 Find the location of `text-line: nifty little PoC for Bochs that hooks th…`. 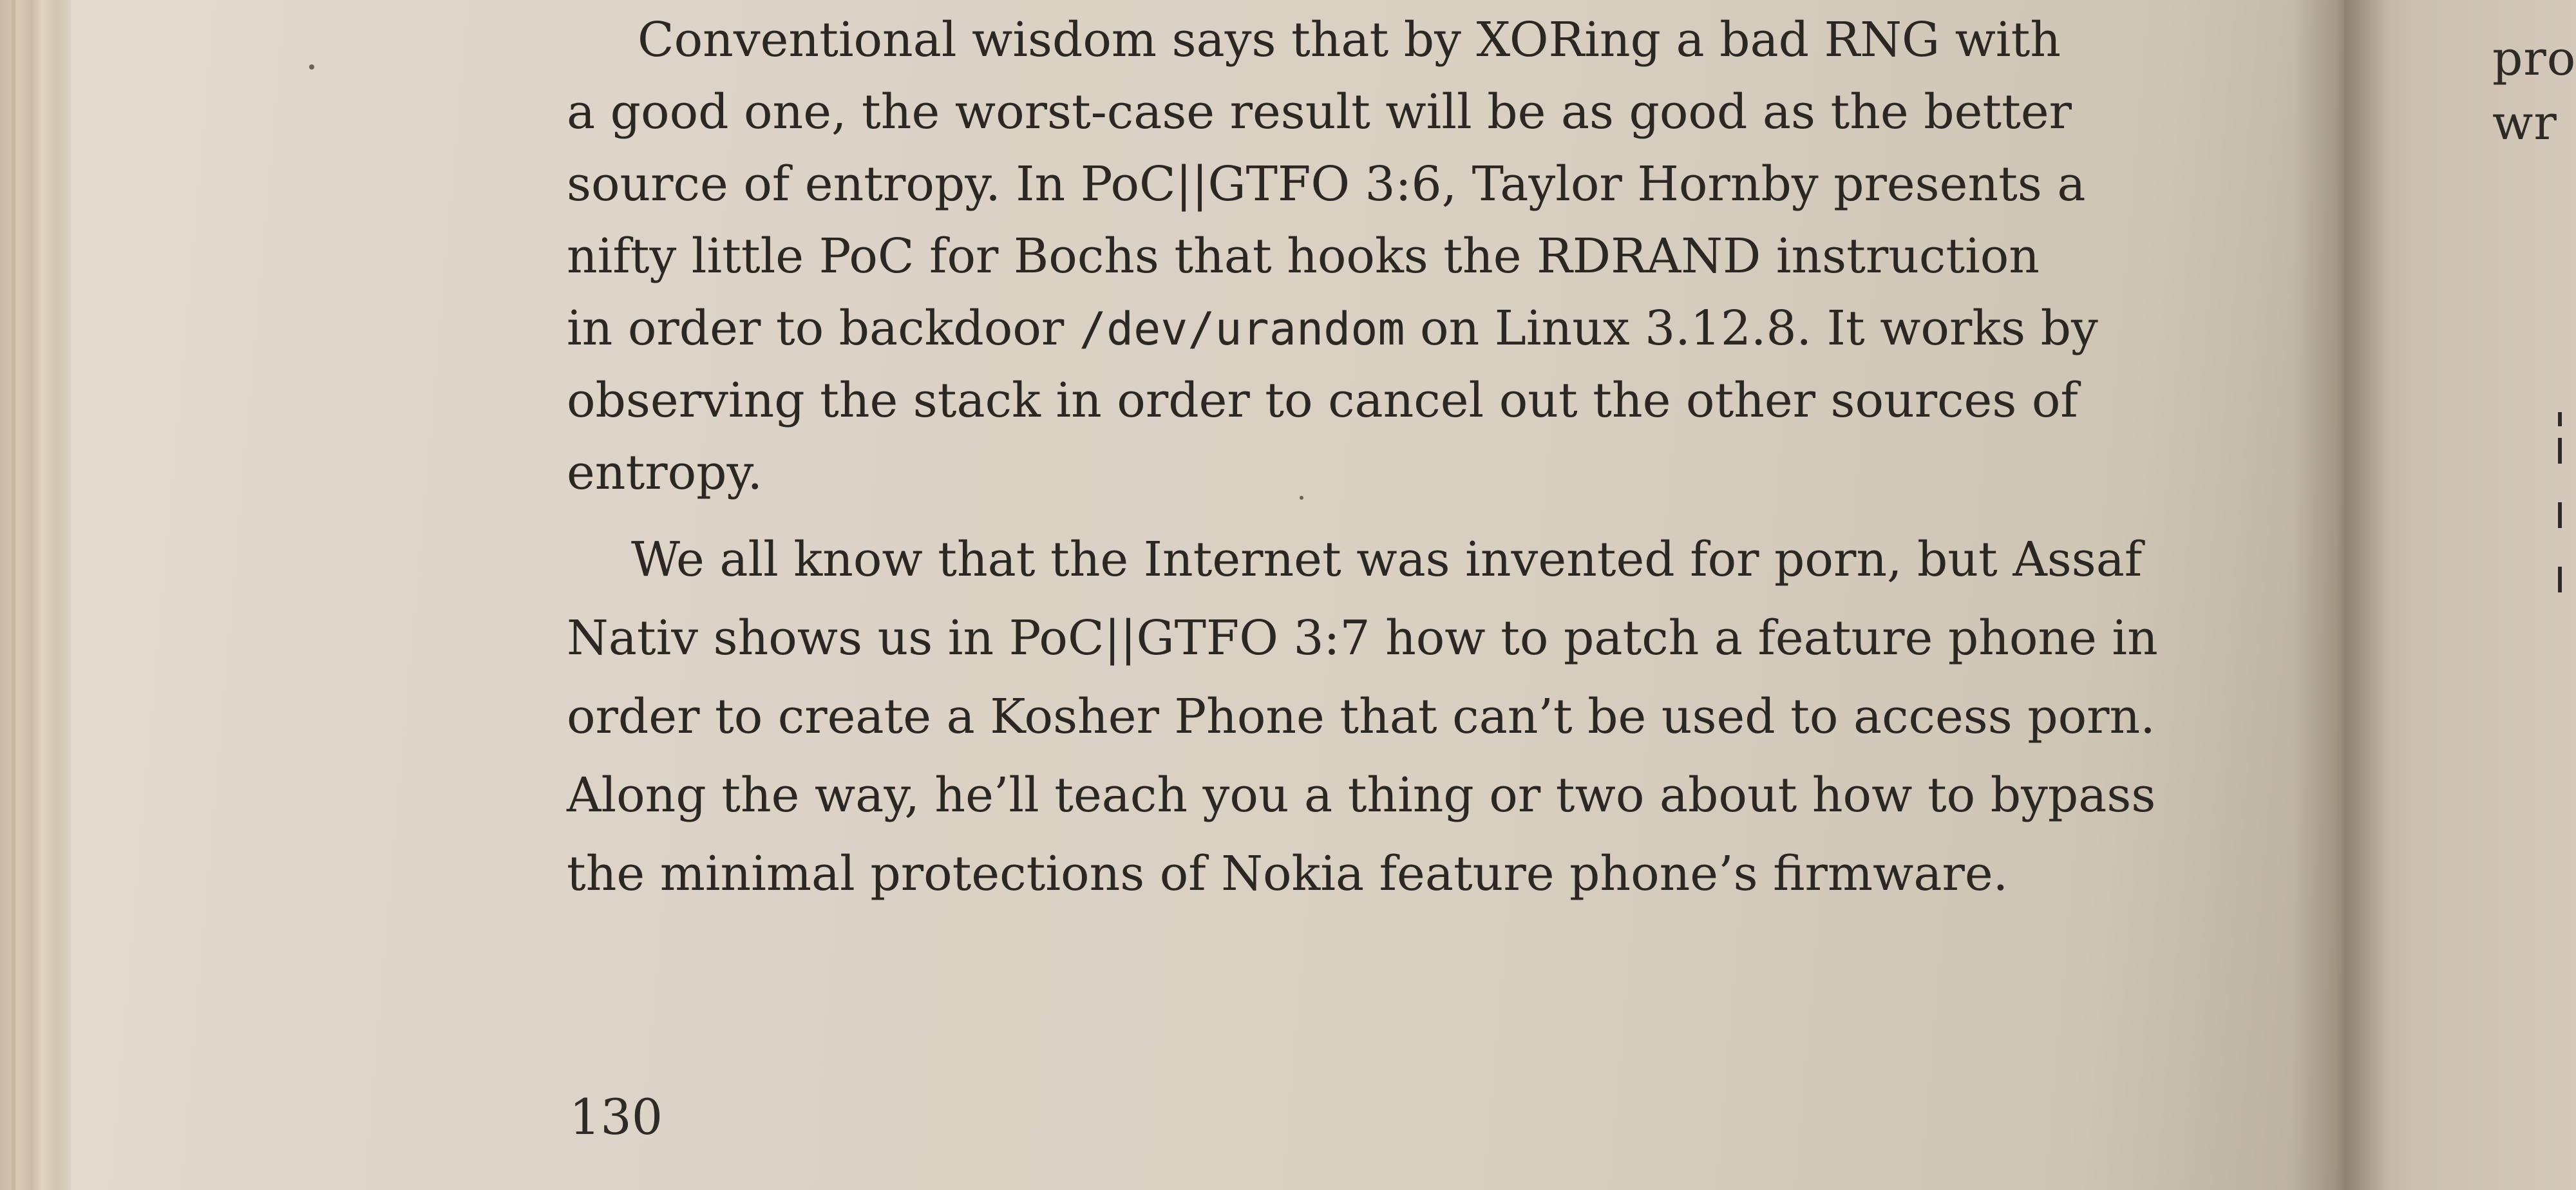

text-line: nifty little PoC for Bochs that hooks th… is located at coordinates (1303, 256).